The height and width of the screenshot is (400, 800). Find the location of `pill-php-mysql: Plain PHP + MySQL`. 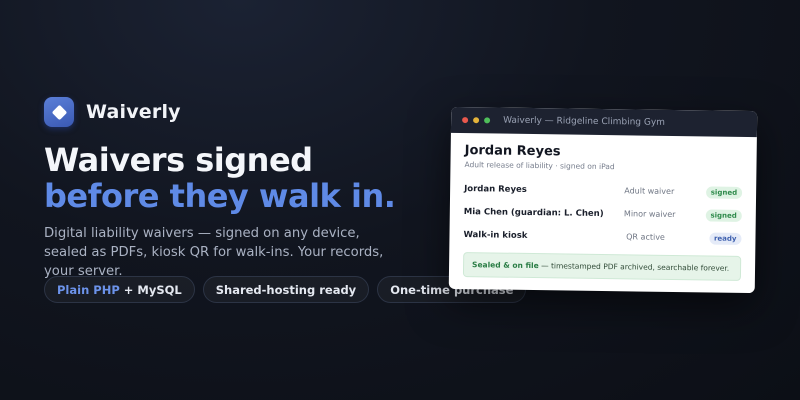

pill-php-mysql: Plain PHP + MySQL is located at coordinates (119, 289).